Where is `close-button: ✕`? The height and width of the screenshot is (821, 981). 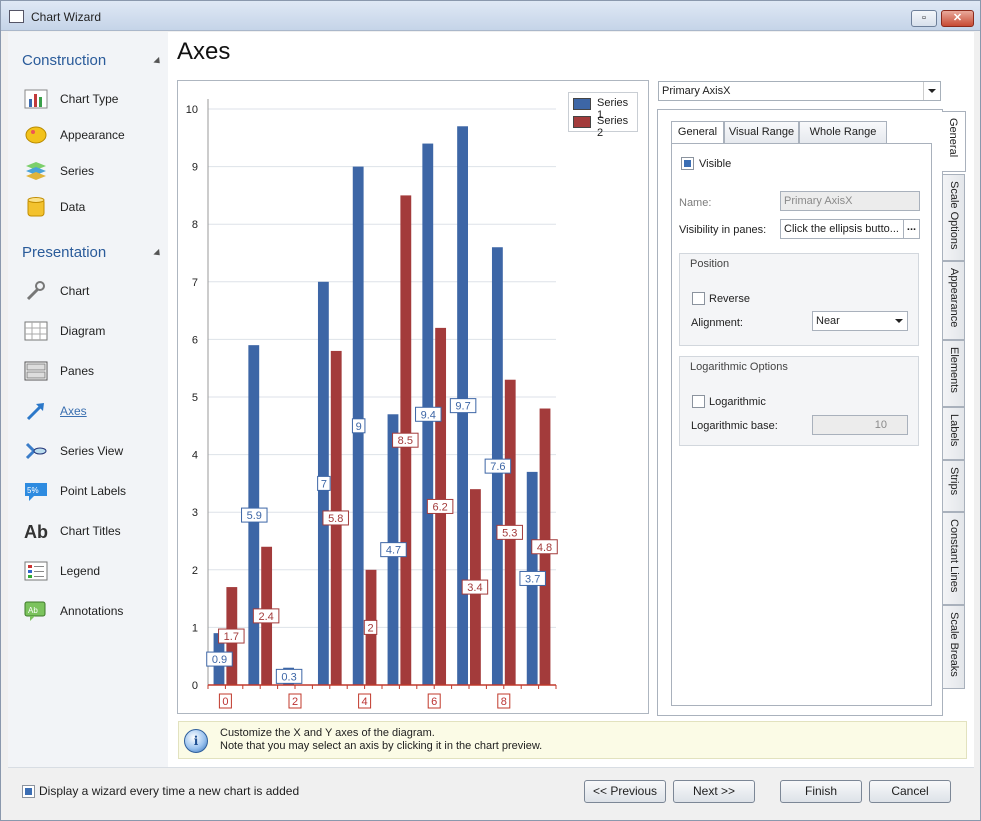 close-button: ✕ is located at coordinates (957, 18).